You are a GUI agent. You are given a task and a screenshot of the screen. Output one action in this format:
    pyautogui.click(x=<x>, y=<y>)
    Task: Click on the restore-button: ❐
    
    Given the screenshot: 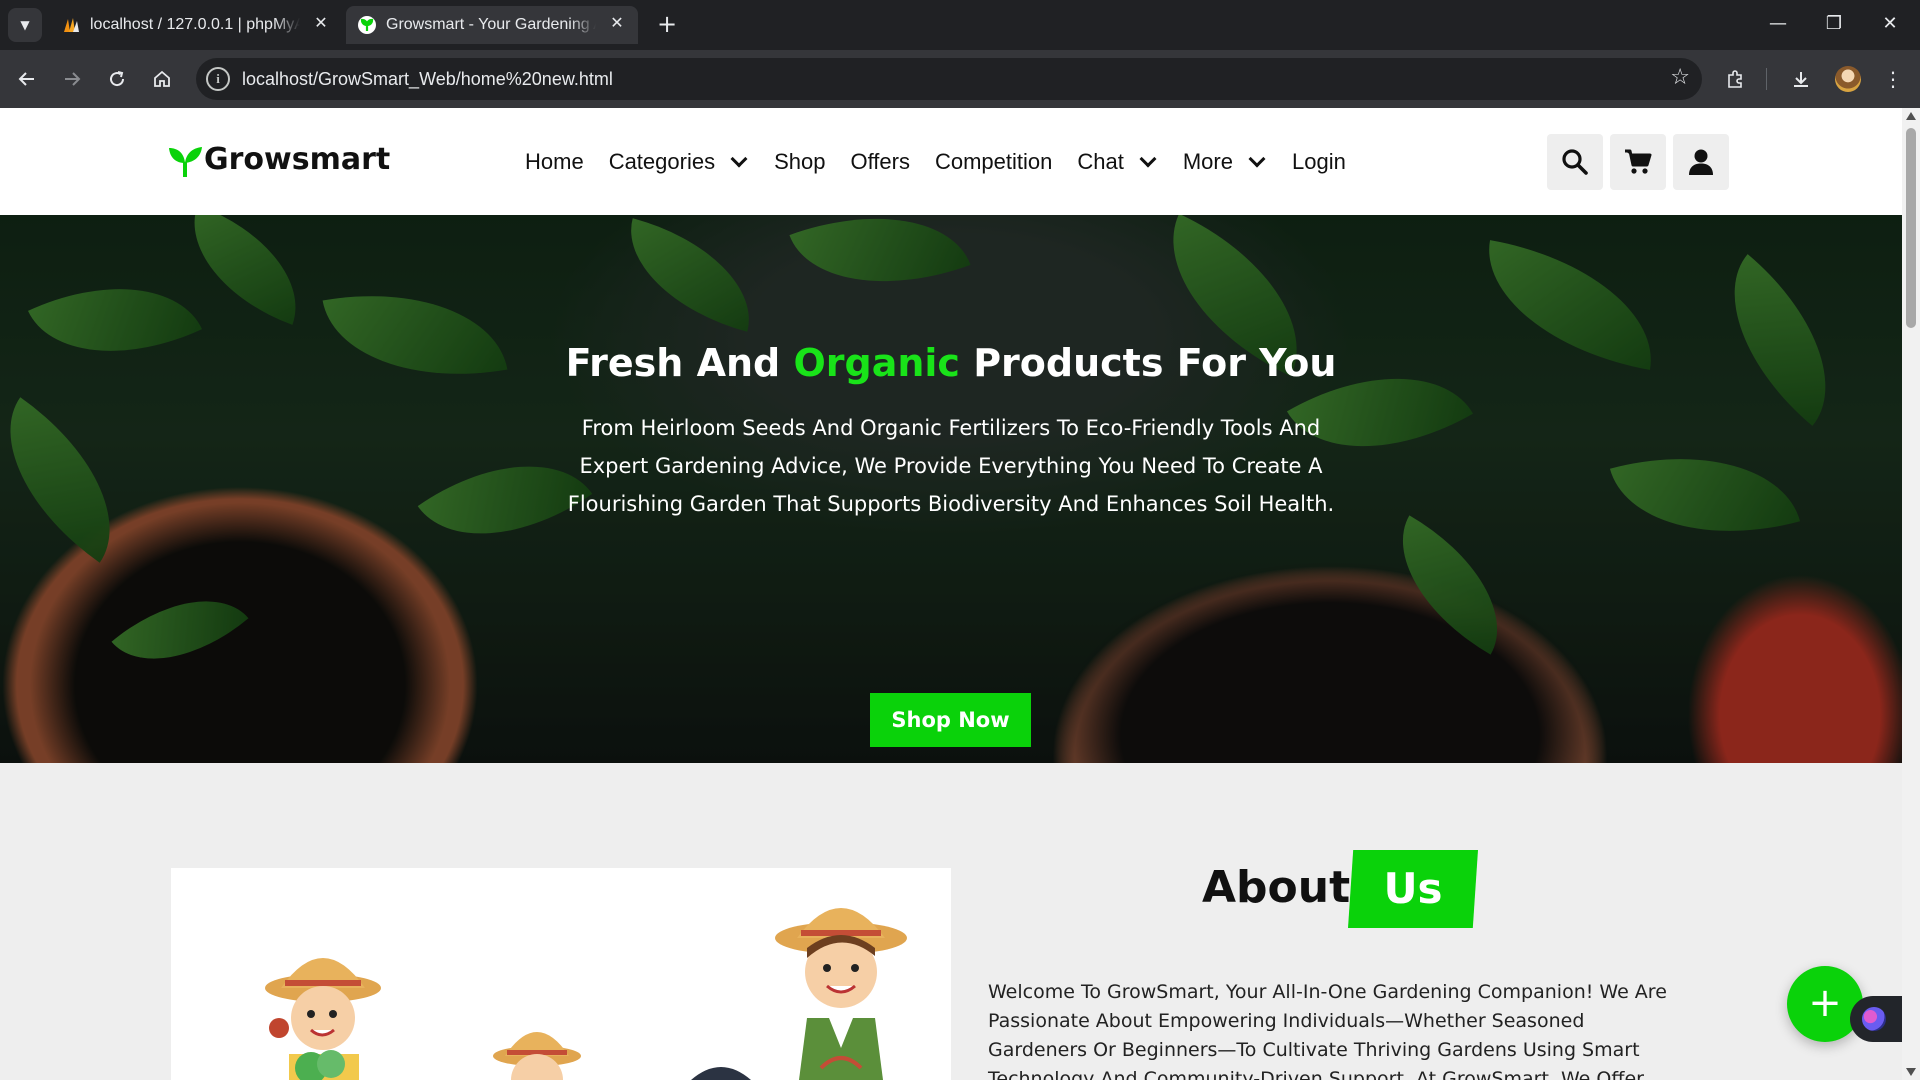 What is the action you would take?
    pyautogui.click(x=1834, y=25)
    